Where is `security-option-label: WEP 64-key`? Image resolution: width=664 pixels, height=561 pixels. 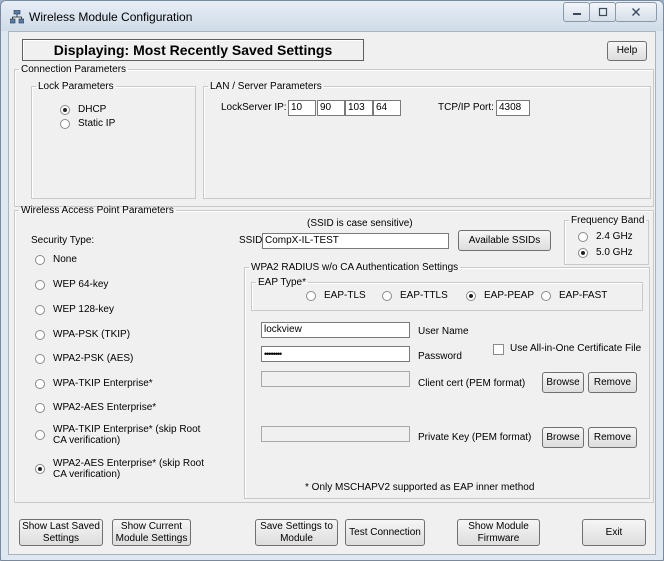
security-option-label: WEP 64-key is located at coordinates (81, 284).